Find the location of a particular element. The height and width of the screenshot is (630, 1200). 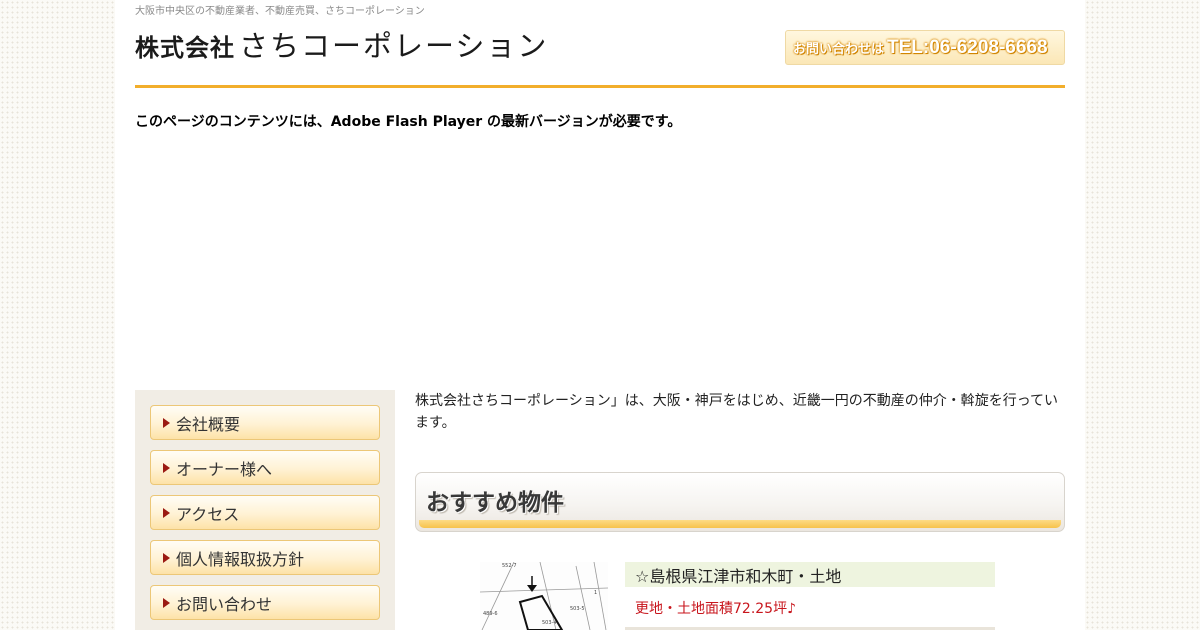

site-tagline: 大阪市中央区の不動産業者、不動産売買、さちコーポレーション is located at coordinates (280, 11).